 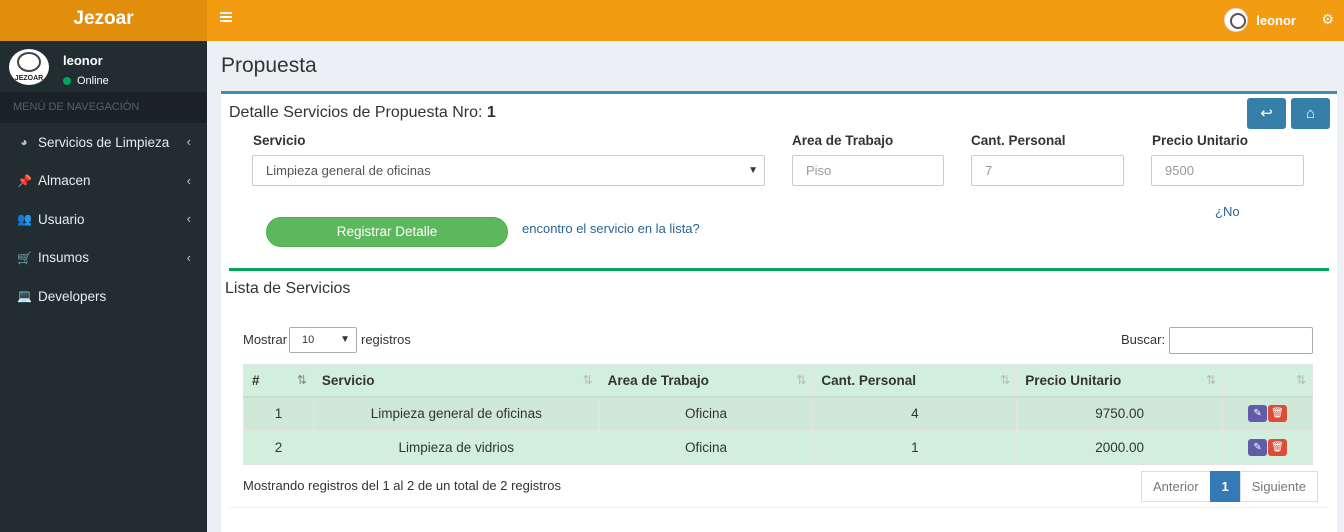 I want to click on servicio-label: Servicio, so click(x=279, y=140).